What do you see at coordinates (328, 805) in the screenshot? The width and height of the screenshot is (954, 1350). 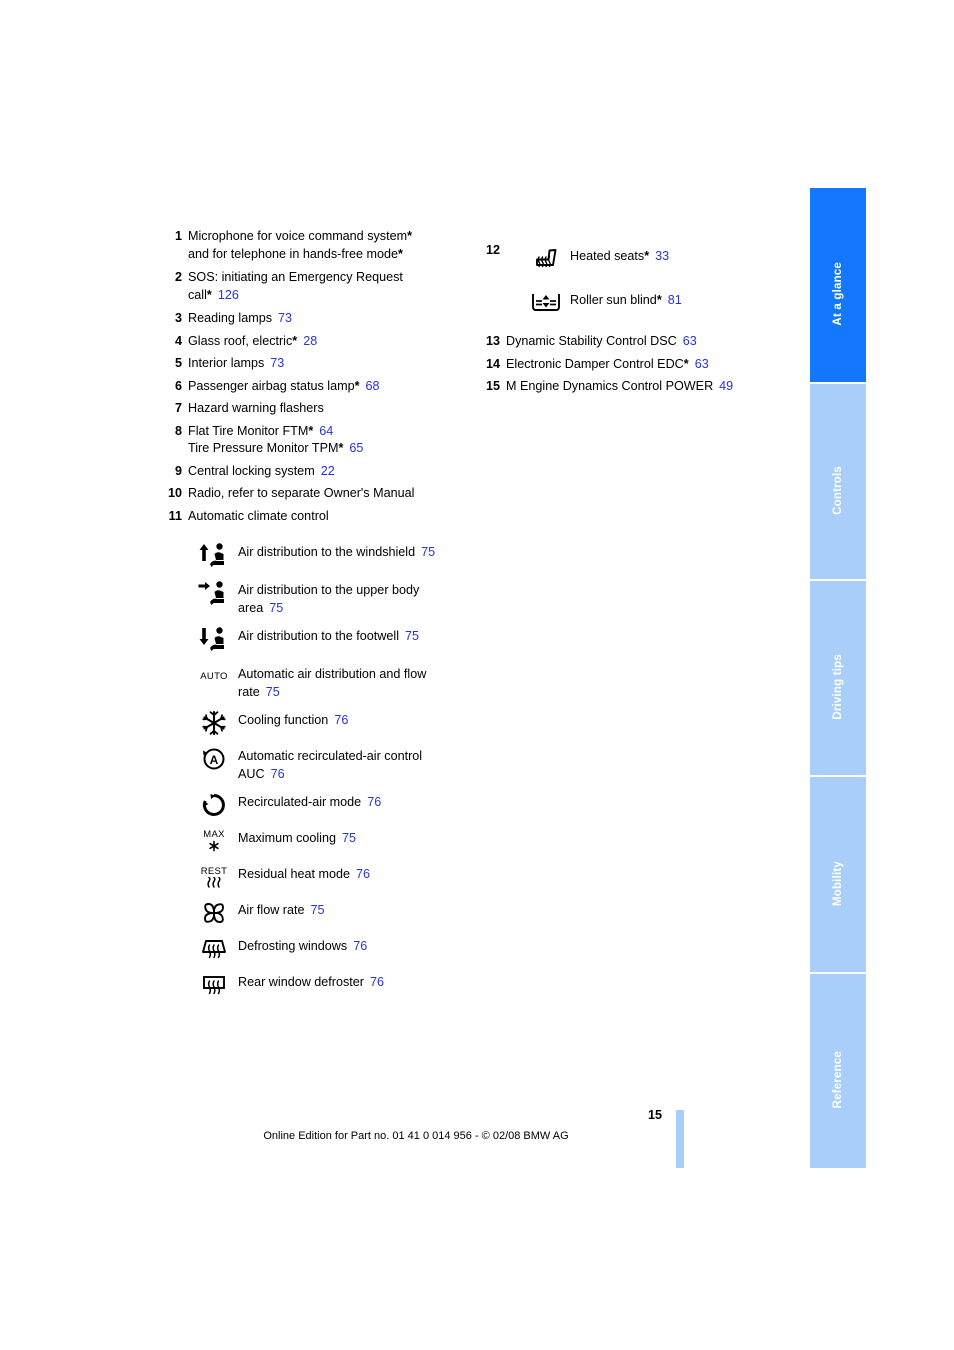 I see `legend-row: Recirculated-air mode 76` at bounding box center [328, 805].